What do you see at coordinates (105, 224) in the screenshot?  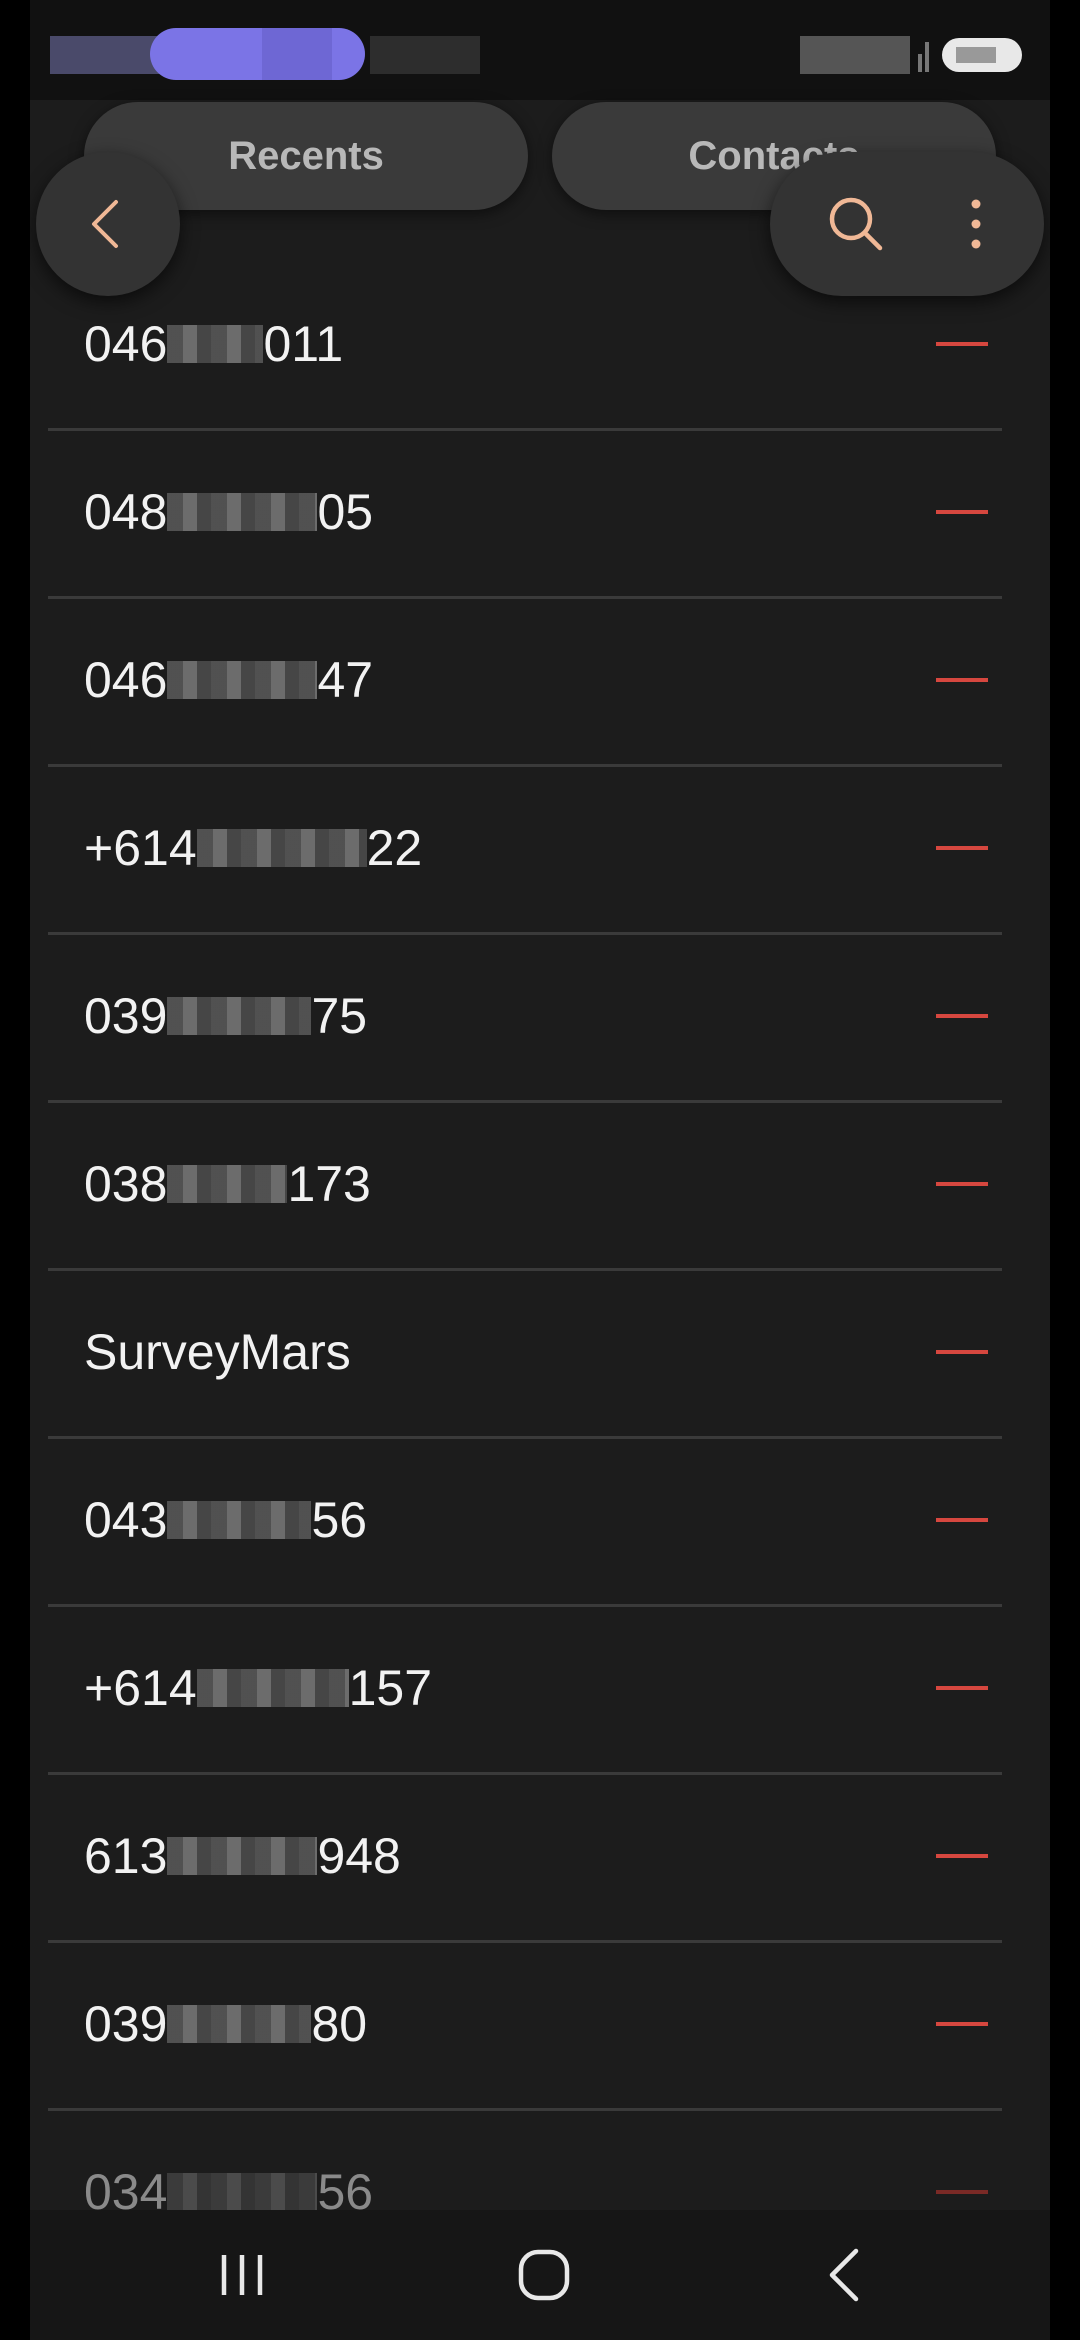 I see `chevron-left-icon` at bounding box center [105, 224].